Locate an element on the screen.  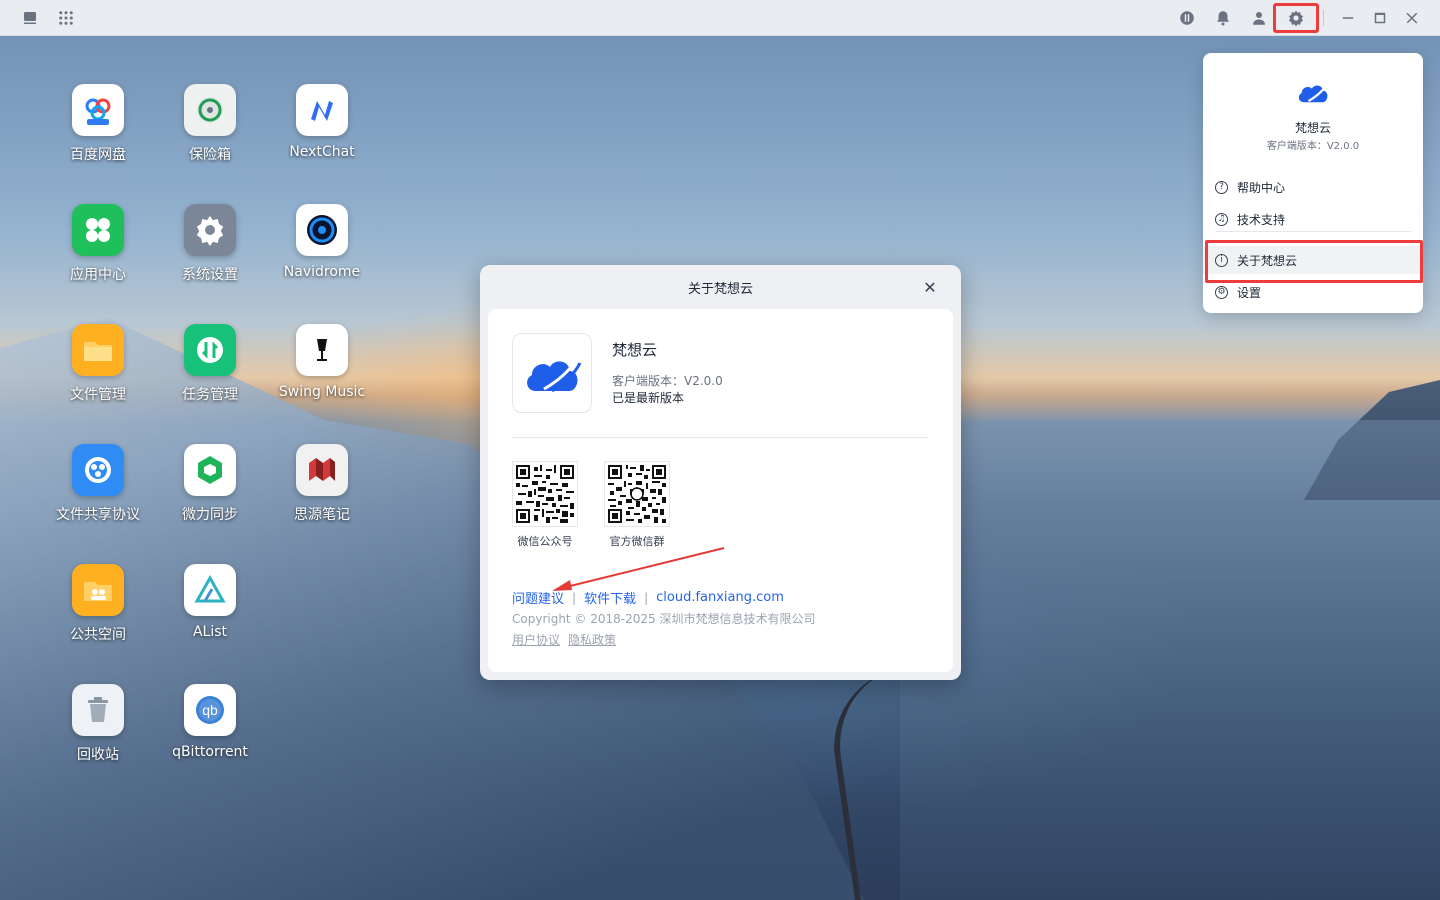
divider is located at coordinates (720, 437).